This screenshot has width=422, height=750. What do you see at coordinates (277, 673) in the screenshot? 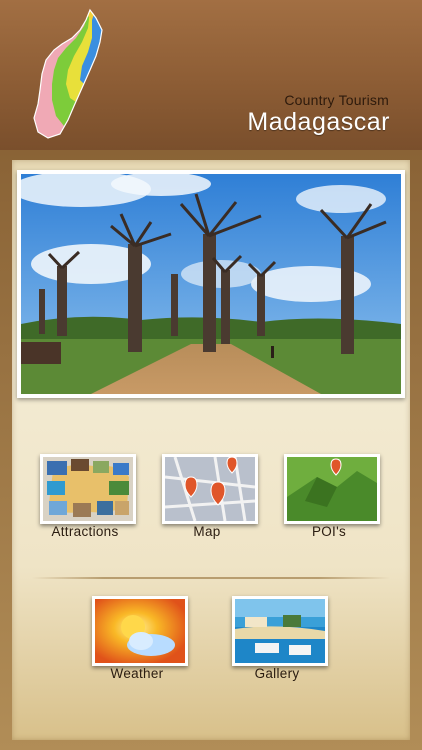
I see `gallery-label: Gallery` at bounding box center [277, 673].